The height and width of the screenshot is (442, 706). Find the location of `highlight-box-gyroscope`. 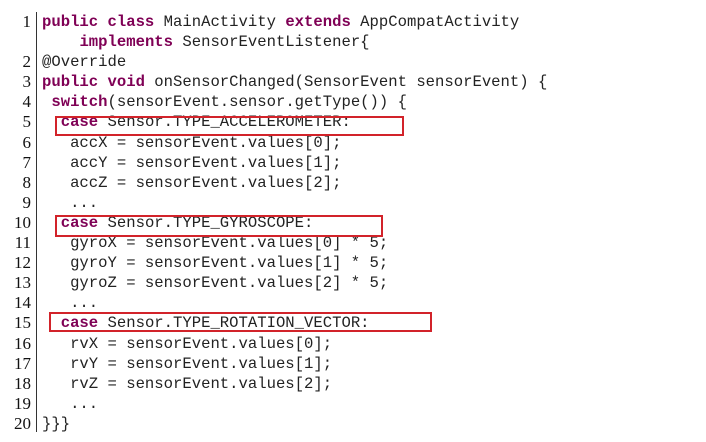

highlight-box-gyroscope is located at coordinates (219, 226).